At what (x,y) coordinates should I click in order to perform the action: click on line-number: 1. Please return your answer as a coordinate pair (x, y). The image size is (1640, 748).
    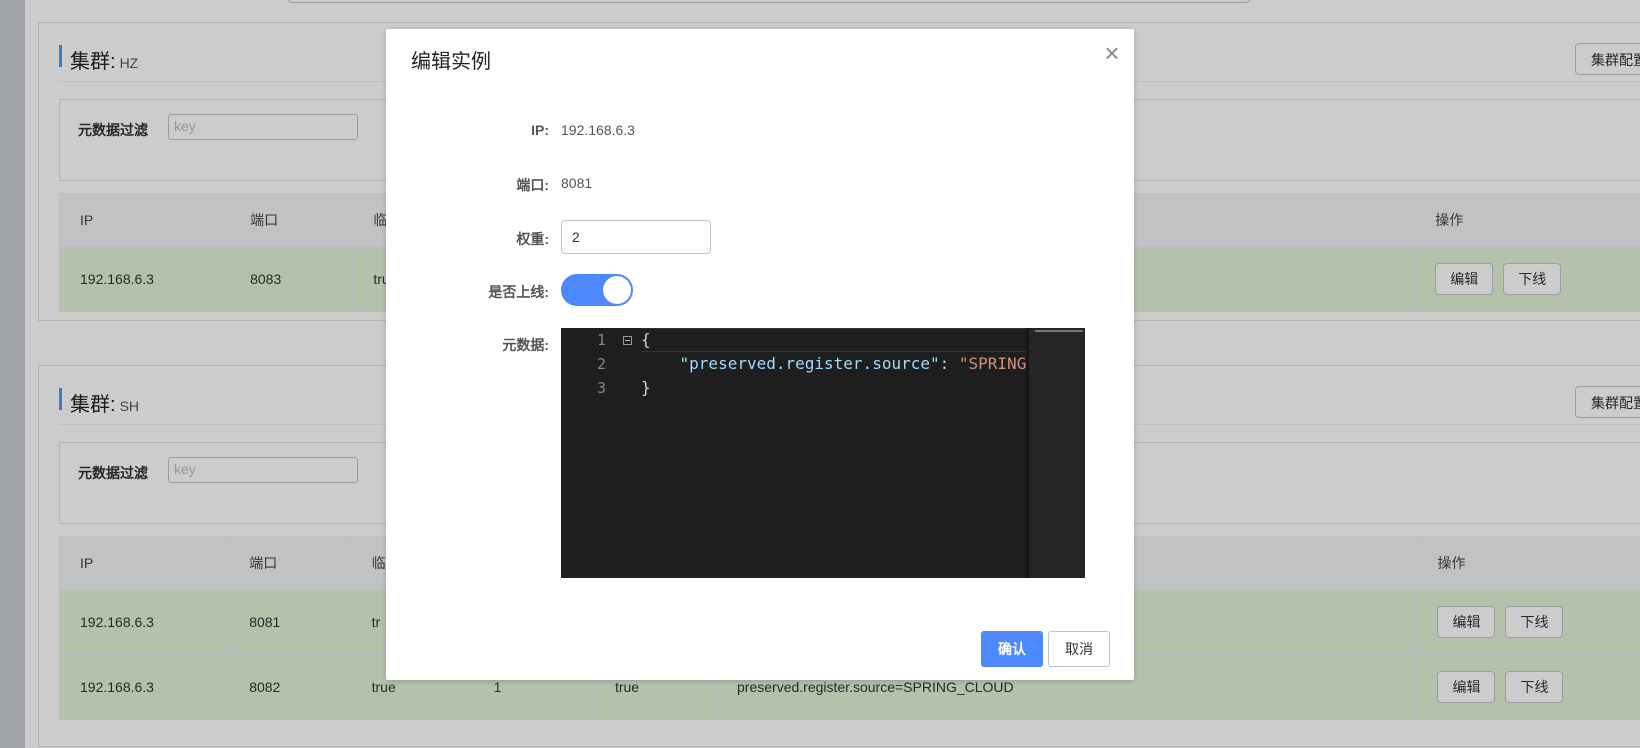
    Looking at the image, I should click on (602, 340).